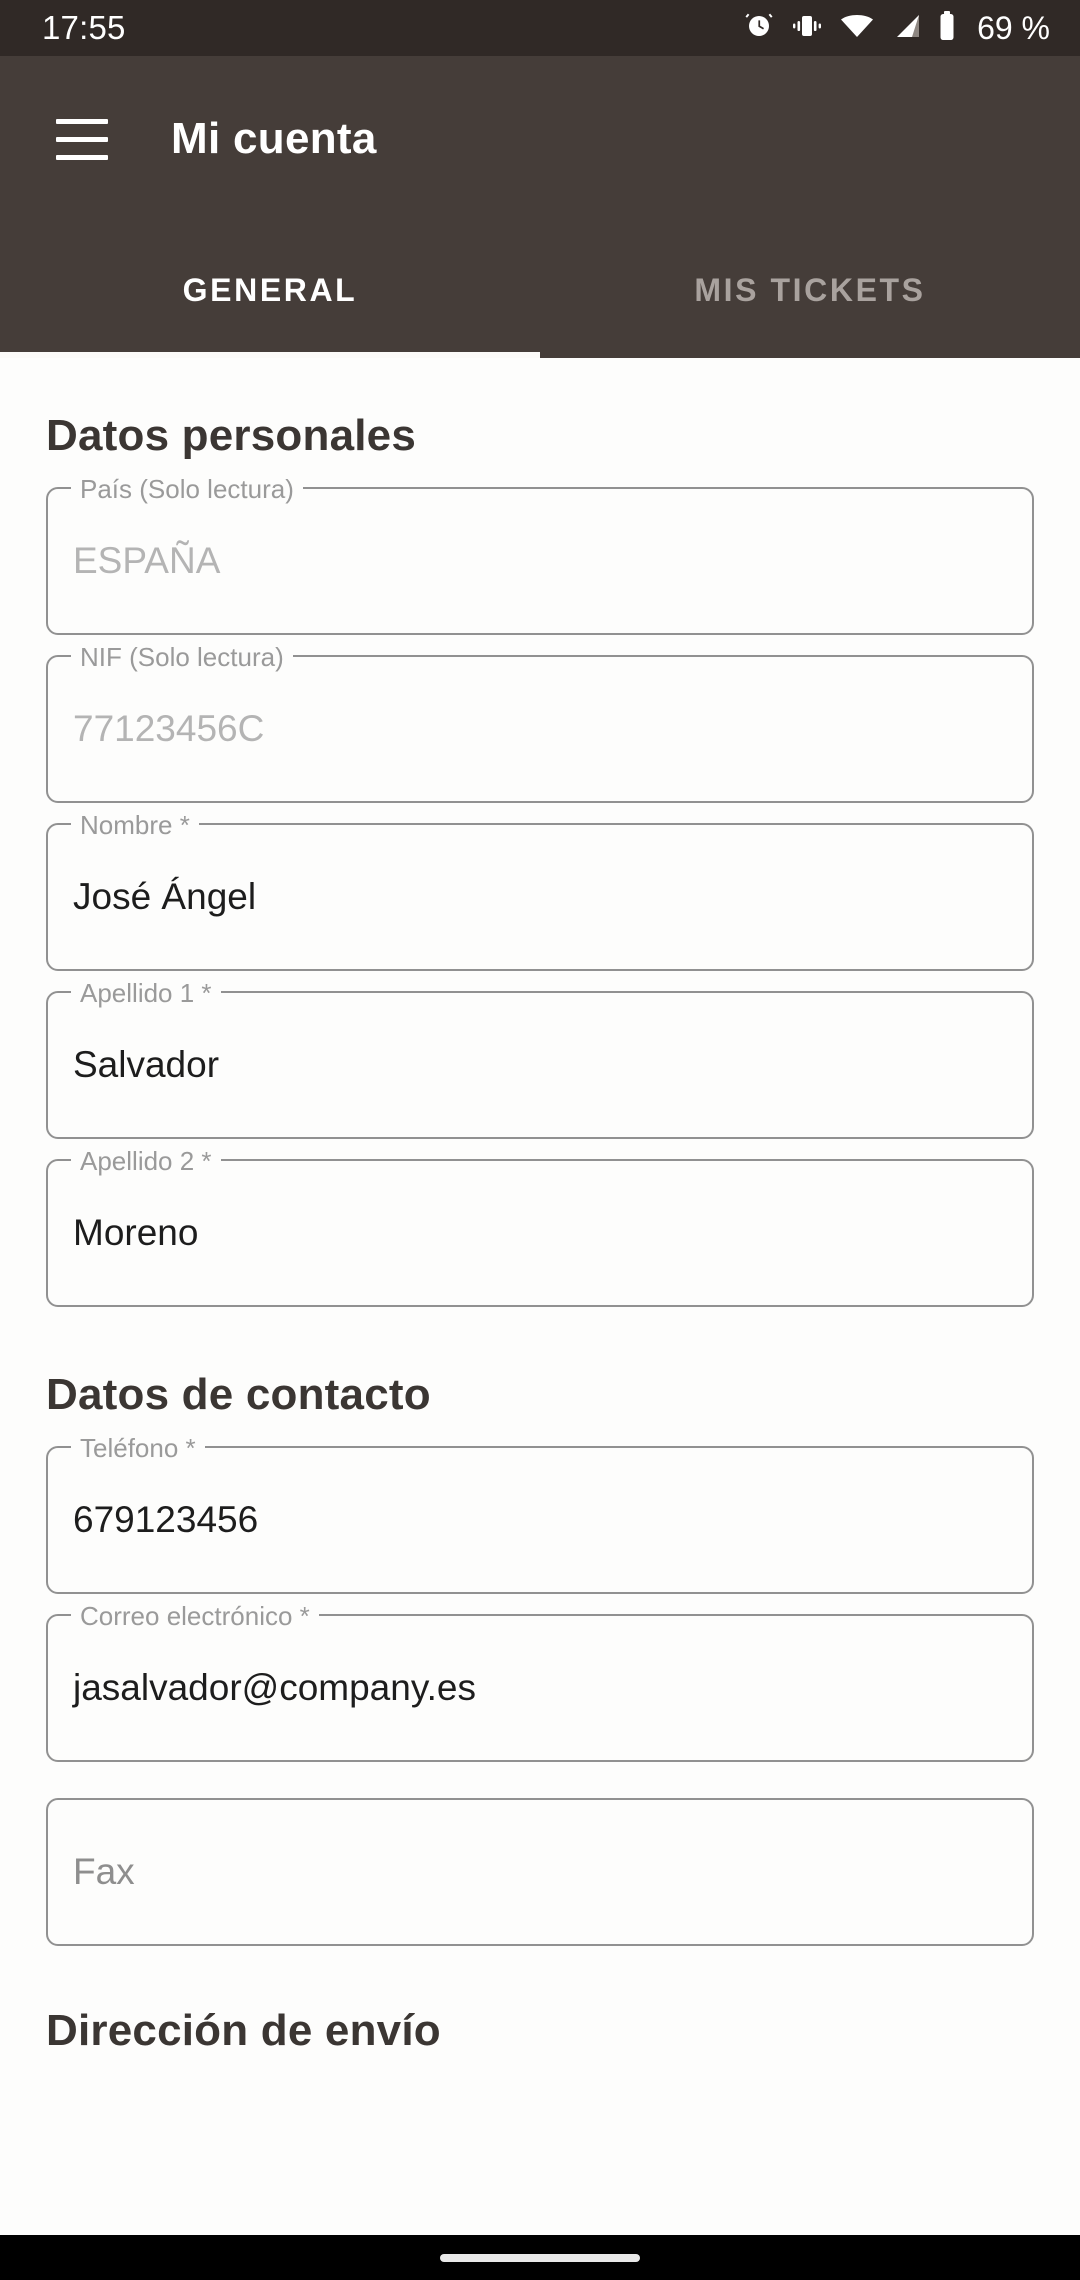 This screenshot has height=2280, width=1080. I want to click on field-nif: NIF (Solo lectura) 77123456C, so click(540, 722).